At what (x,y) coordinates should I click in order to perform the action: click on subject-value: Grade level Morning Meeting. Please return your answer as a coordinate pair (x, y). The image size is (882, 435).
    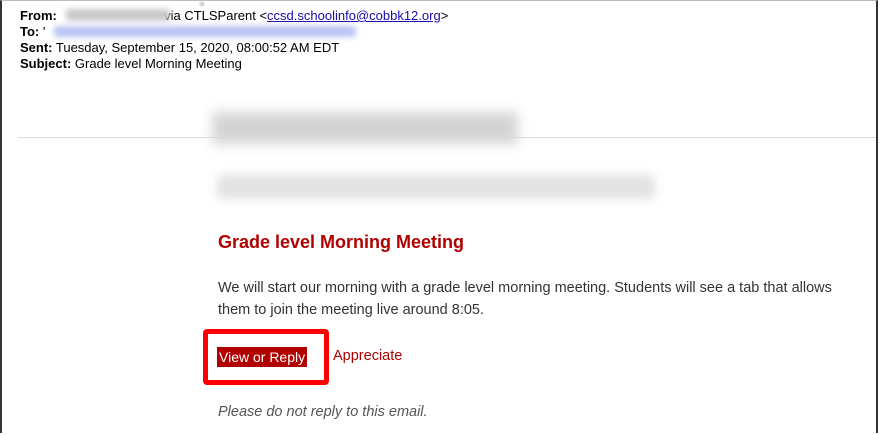
    Looking at the image, I should click on (156, 63).